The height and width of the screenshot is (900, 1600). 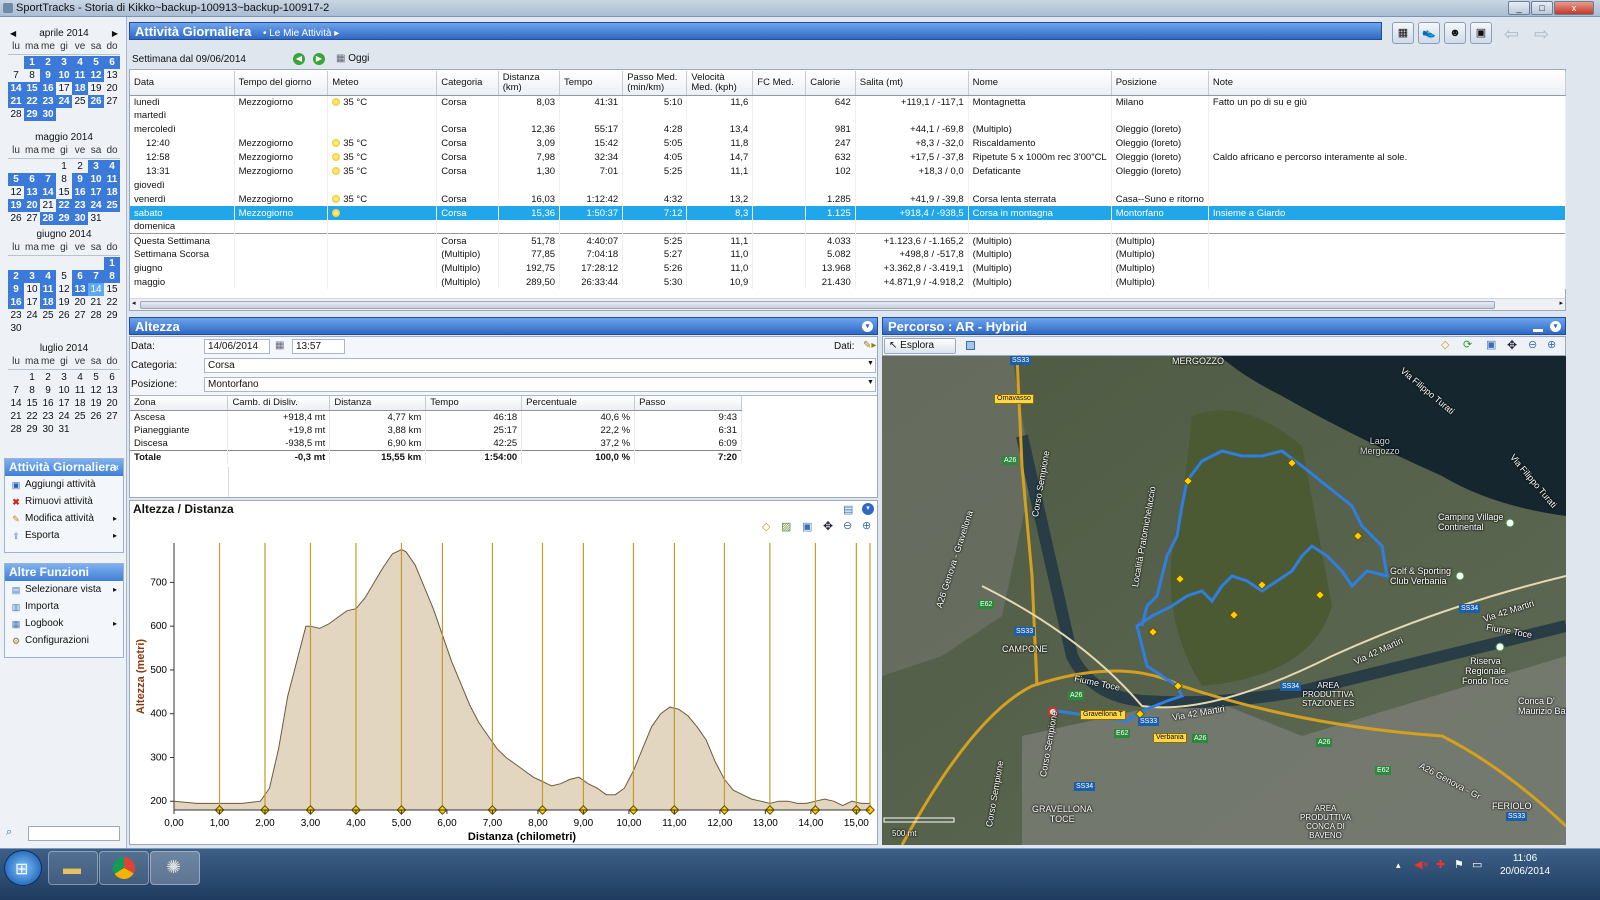 I want to click on zone-column-header: Distanza, so click(x=378, y=403).